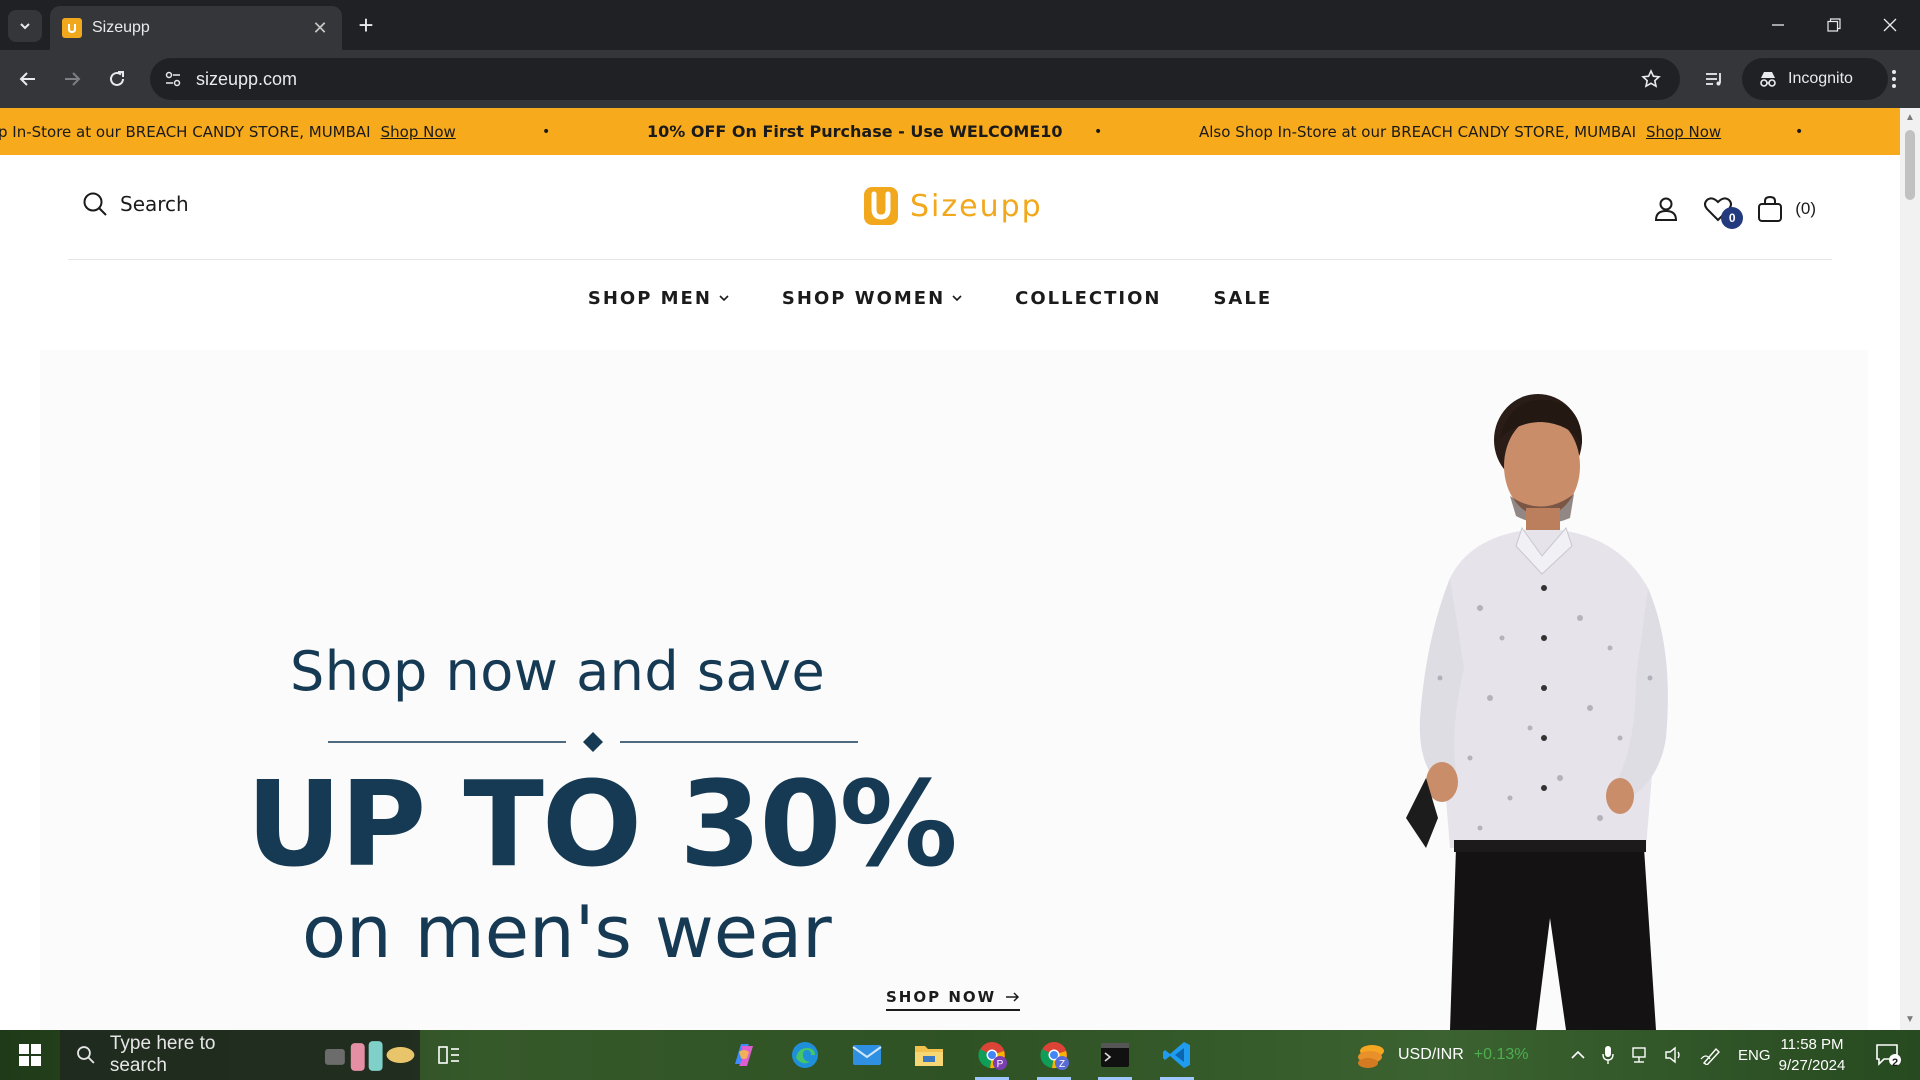 The height and width of the screenshot is (1080, 1920). I want to click on logo-wordmark: Sizeupp, so click(976, 206).